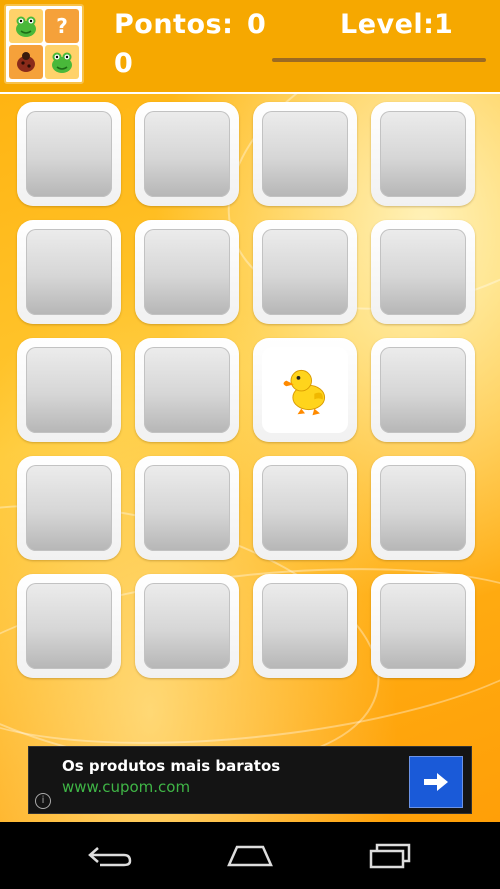  I want to click on home-icon, so click(250, 856).